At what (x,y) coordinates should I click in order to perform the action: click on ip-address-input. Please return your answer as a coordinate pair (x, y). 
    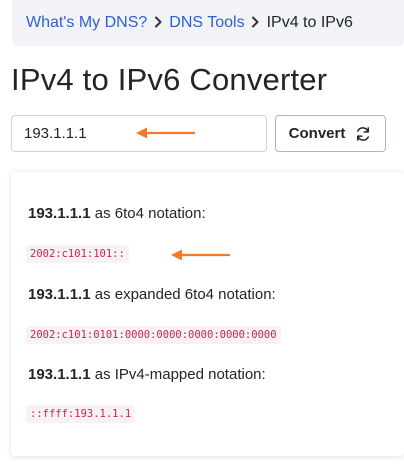
    Looking at the image, I should click on (139, 133).